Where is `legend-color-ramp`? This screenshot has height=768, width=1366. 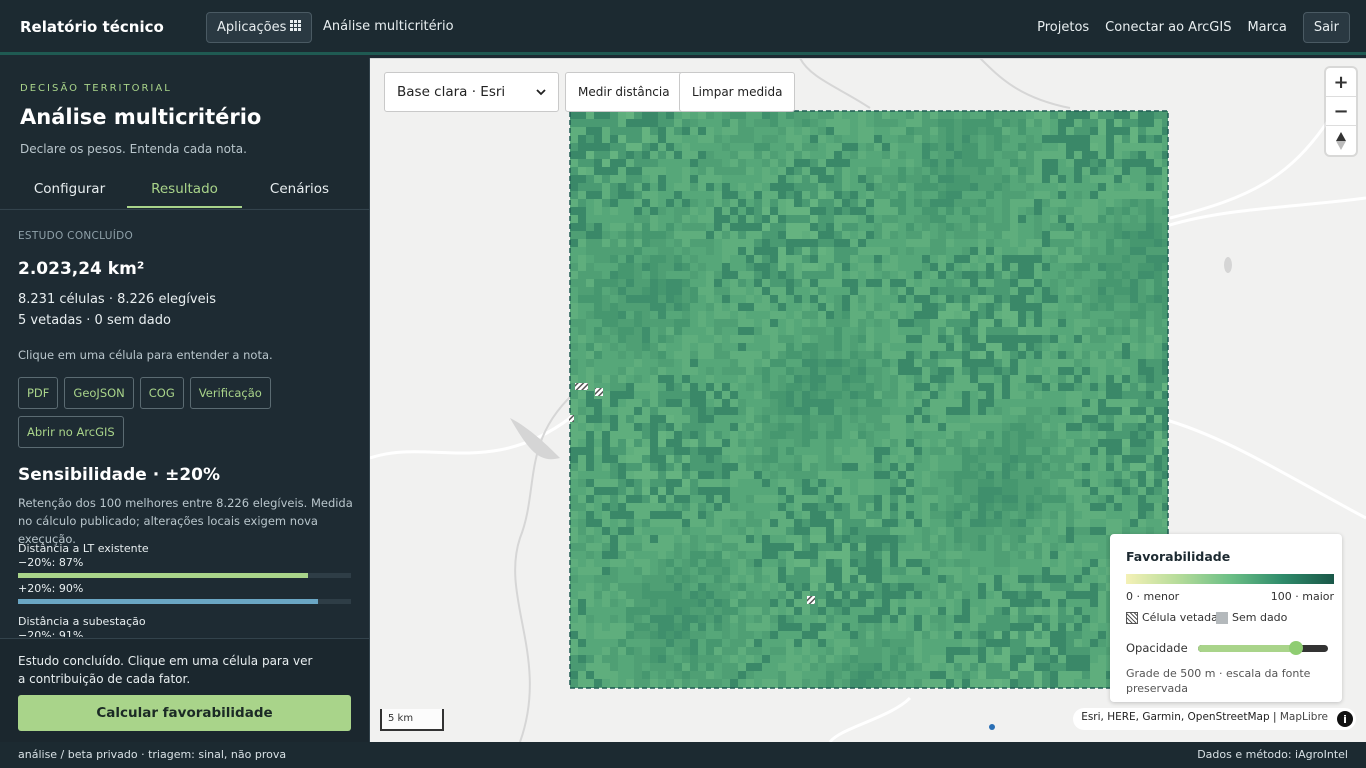
legend-color-ramp is located at coordinates (1230, 579).